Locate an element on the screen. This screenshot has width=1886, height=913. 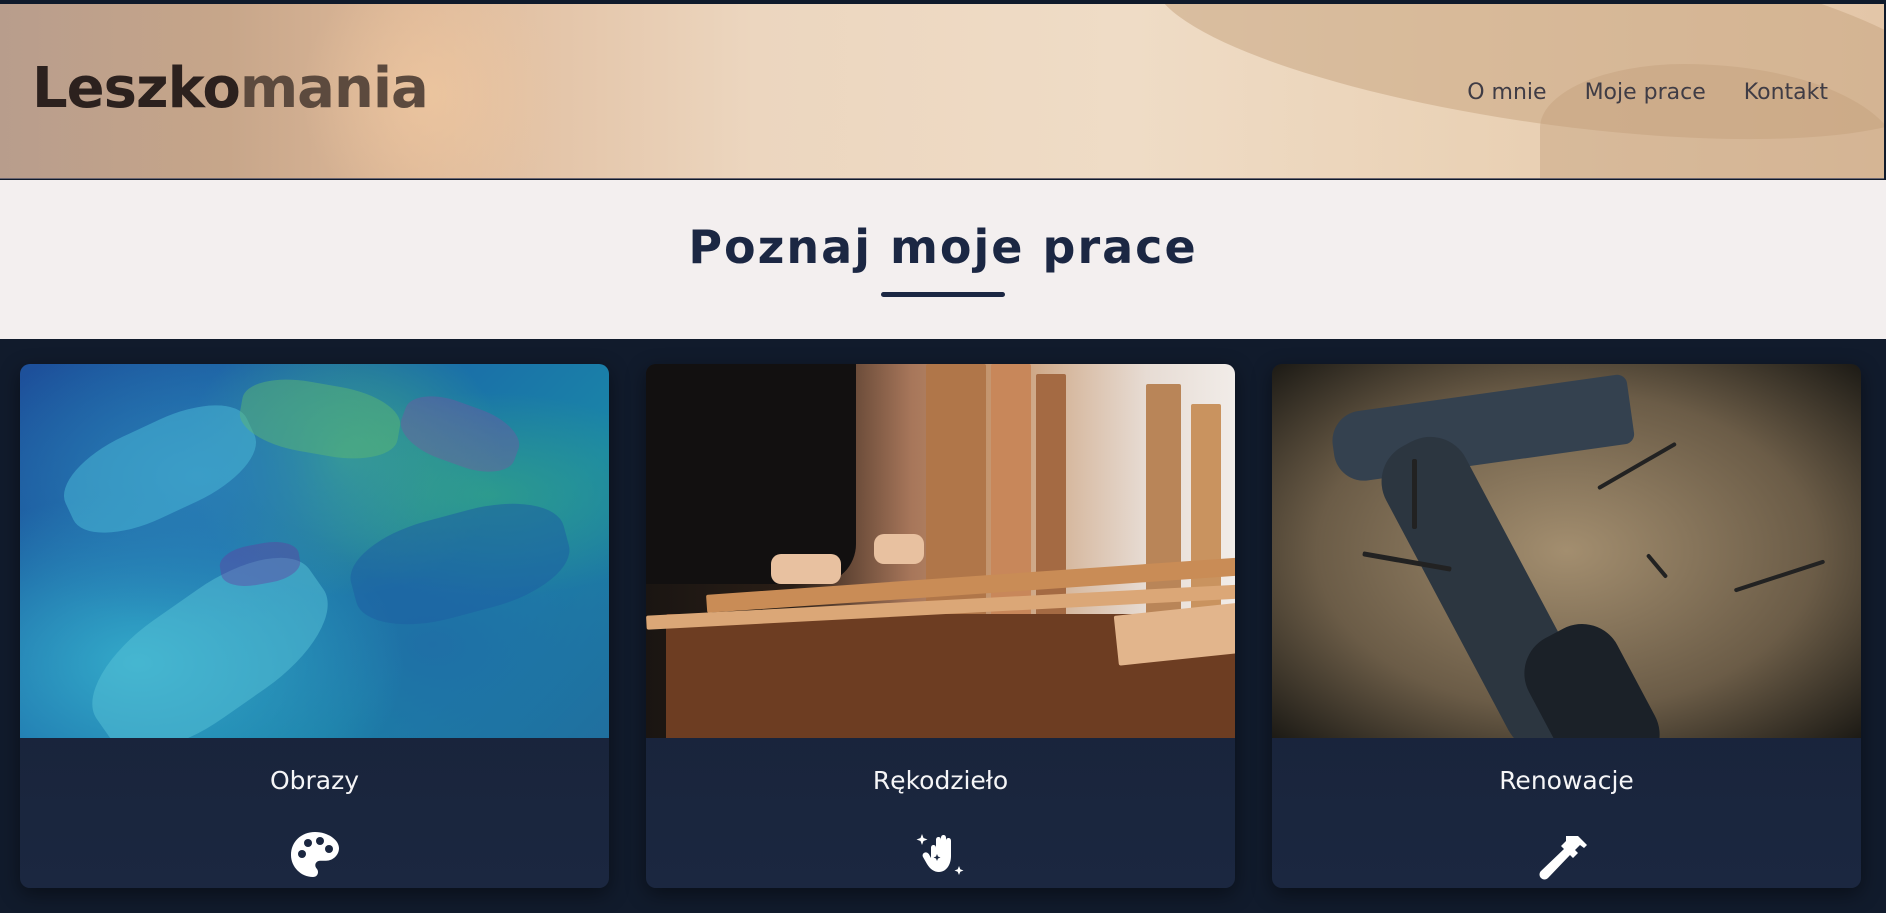
card-title-paintings: Obrazy is located at coordinates (314, 780).